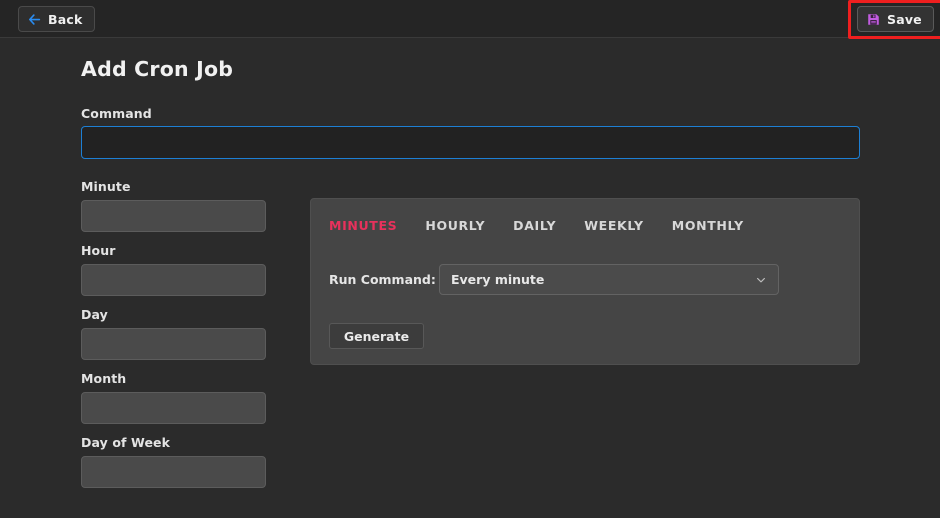 This screenshot has width=940, height=518. What do you see at coordinates (173, 472) in the screenshot?
I see `day-of-week-input` at bounding box center [173, 472].